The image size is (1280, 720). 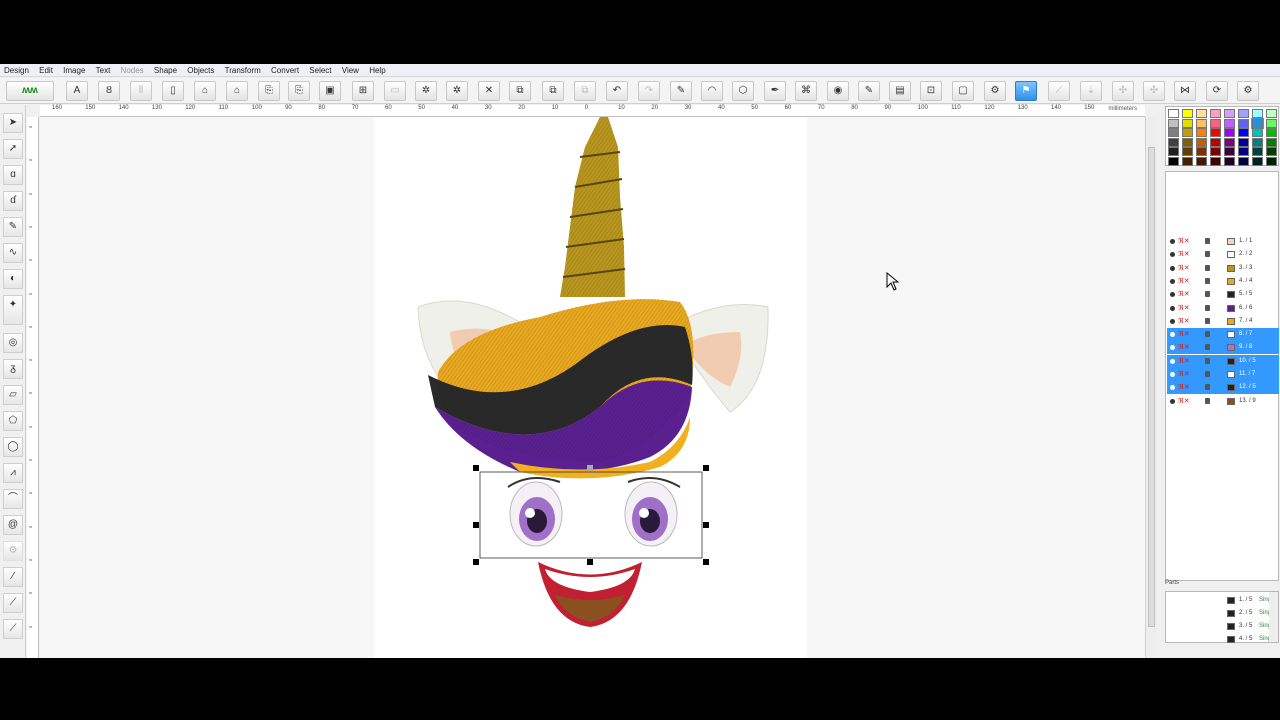 What do you see at coordinates (900, 91) in the screenshot?
I see `properties-icon: ▤` at bounding box center [900, 91].